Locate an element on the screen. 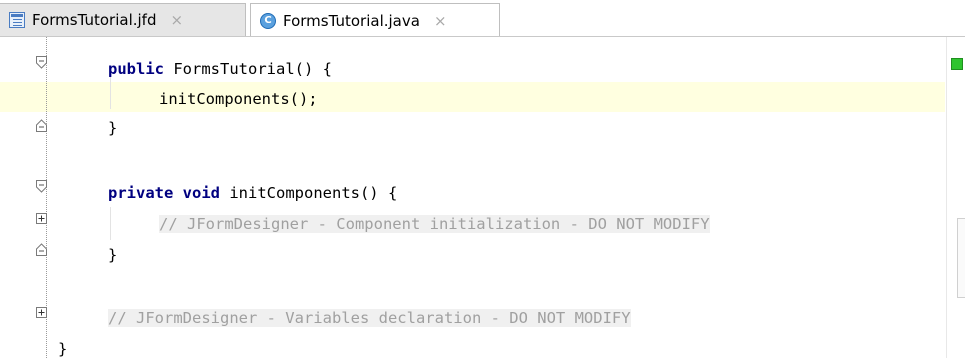 This screenshot has width=965, height=364. code-line-current: initComponents(); is located at coordinates (238, 99).